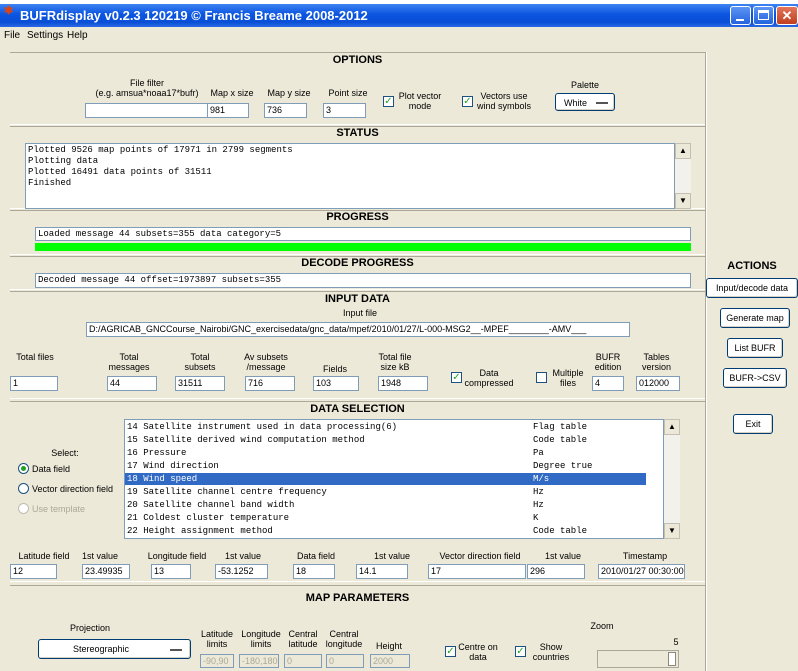 Image resolution: width=798 pixels, height=671 pixels. What do you see at coordinates (563, 556) in the screenshot?
I see `vector-first-label: 1st value` at bounding box center [563, 556].